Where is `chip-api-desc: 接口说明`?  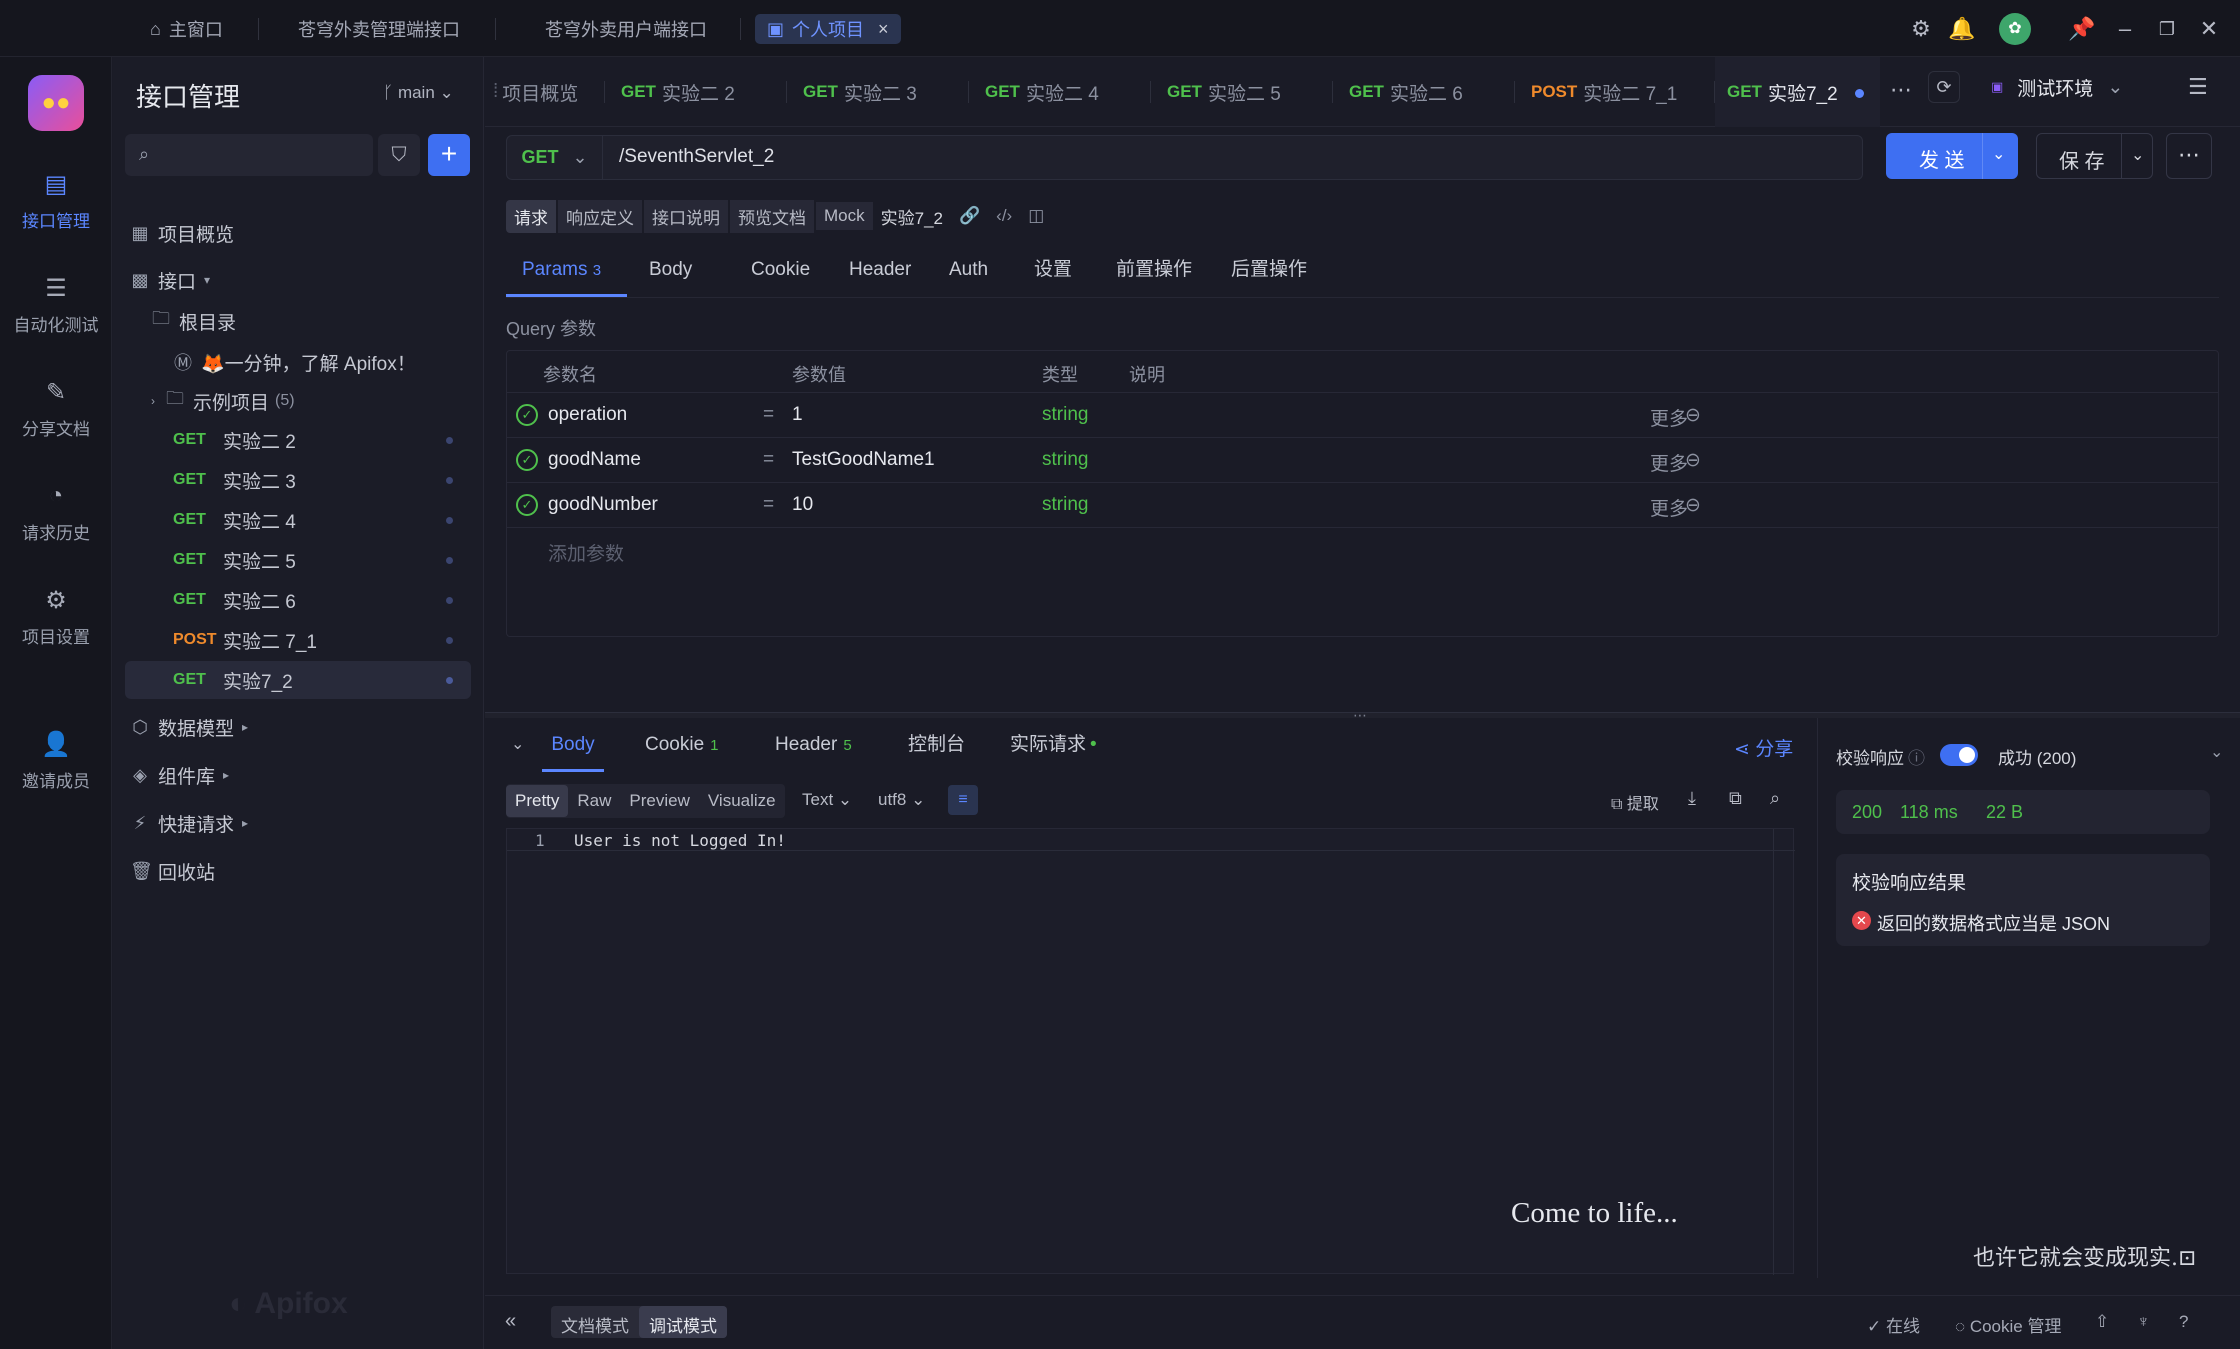 chip-api-desc: 接口说明 is located at coordinates (686, 216).